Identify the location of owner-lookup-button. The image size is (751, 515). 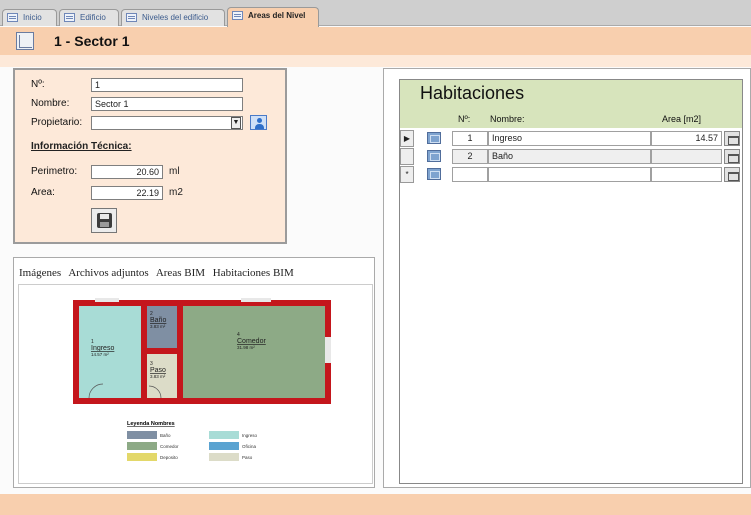
(258, 122).